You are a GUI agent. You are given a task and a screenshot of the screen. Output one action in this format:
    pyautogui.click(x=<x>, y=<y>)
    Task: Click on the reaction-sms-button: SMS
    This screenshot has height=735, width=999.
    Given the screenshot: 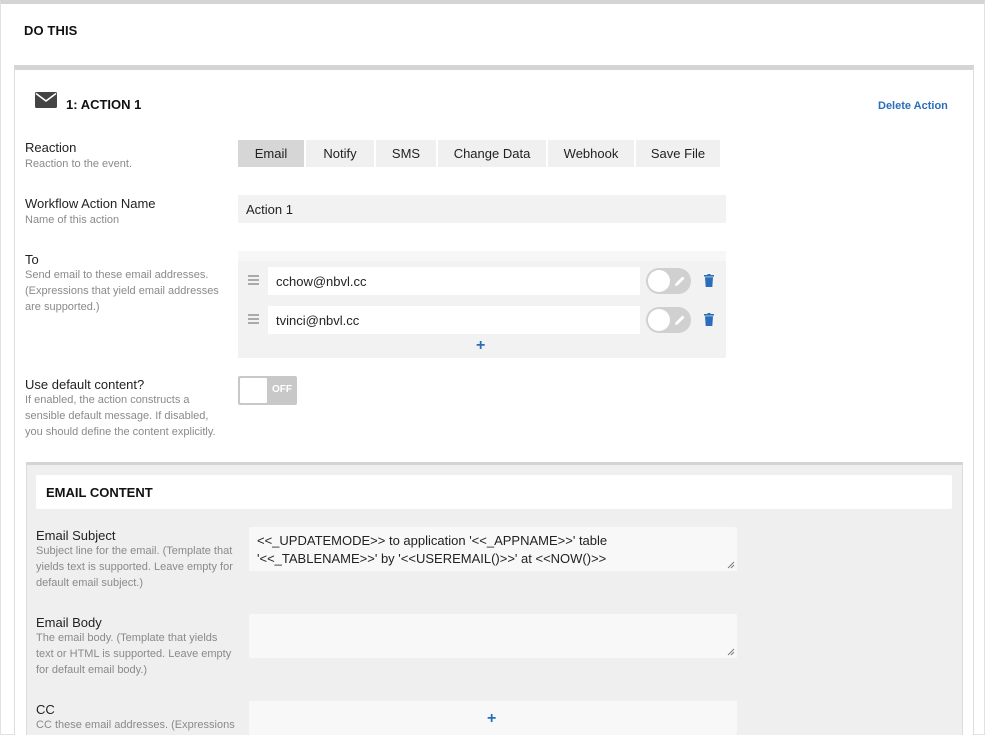 What is the action you would take?
    pyautogui.click(x=406, y=153)
    